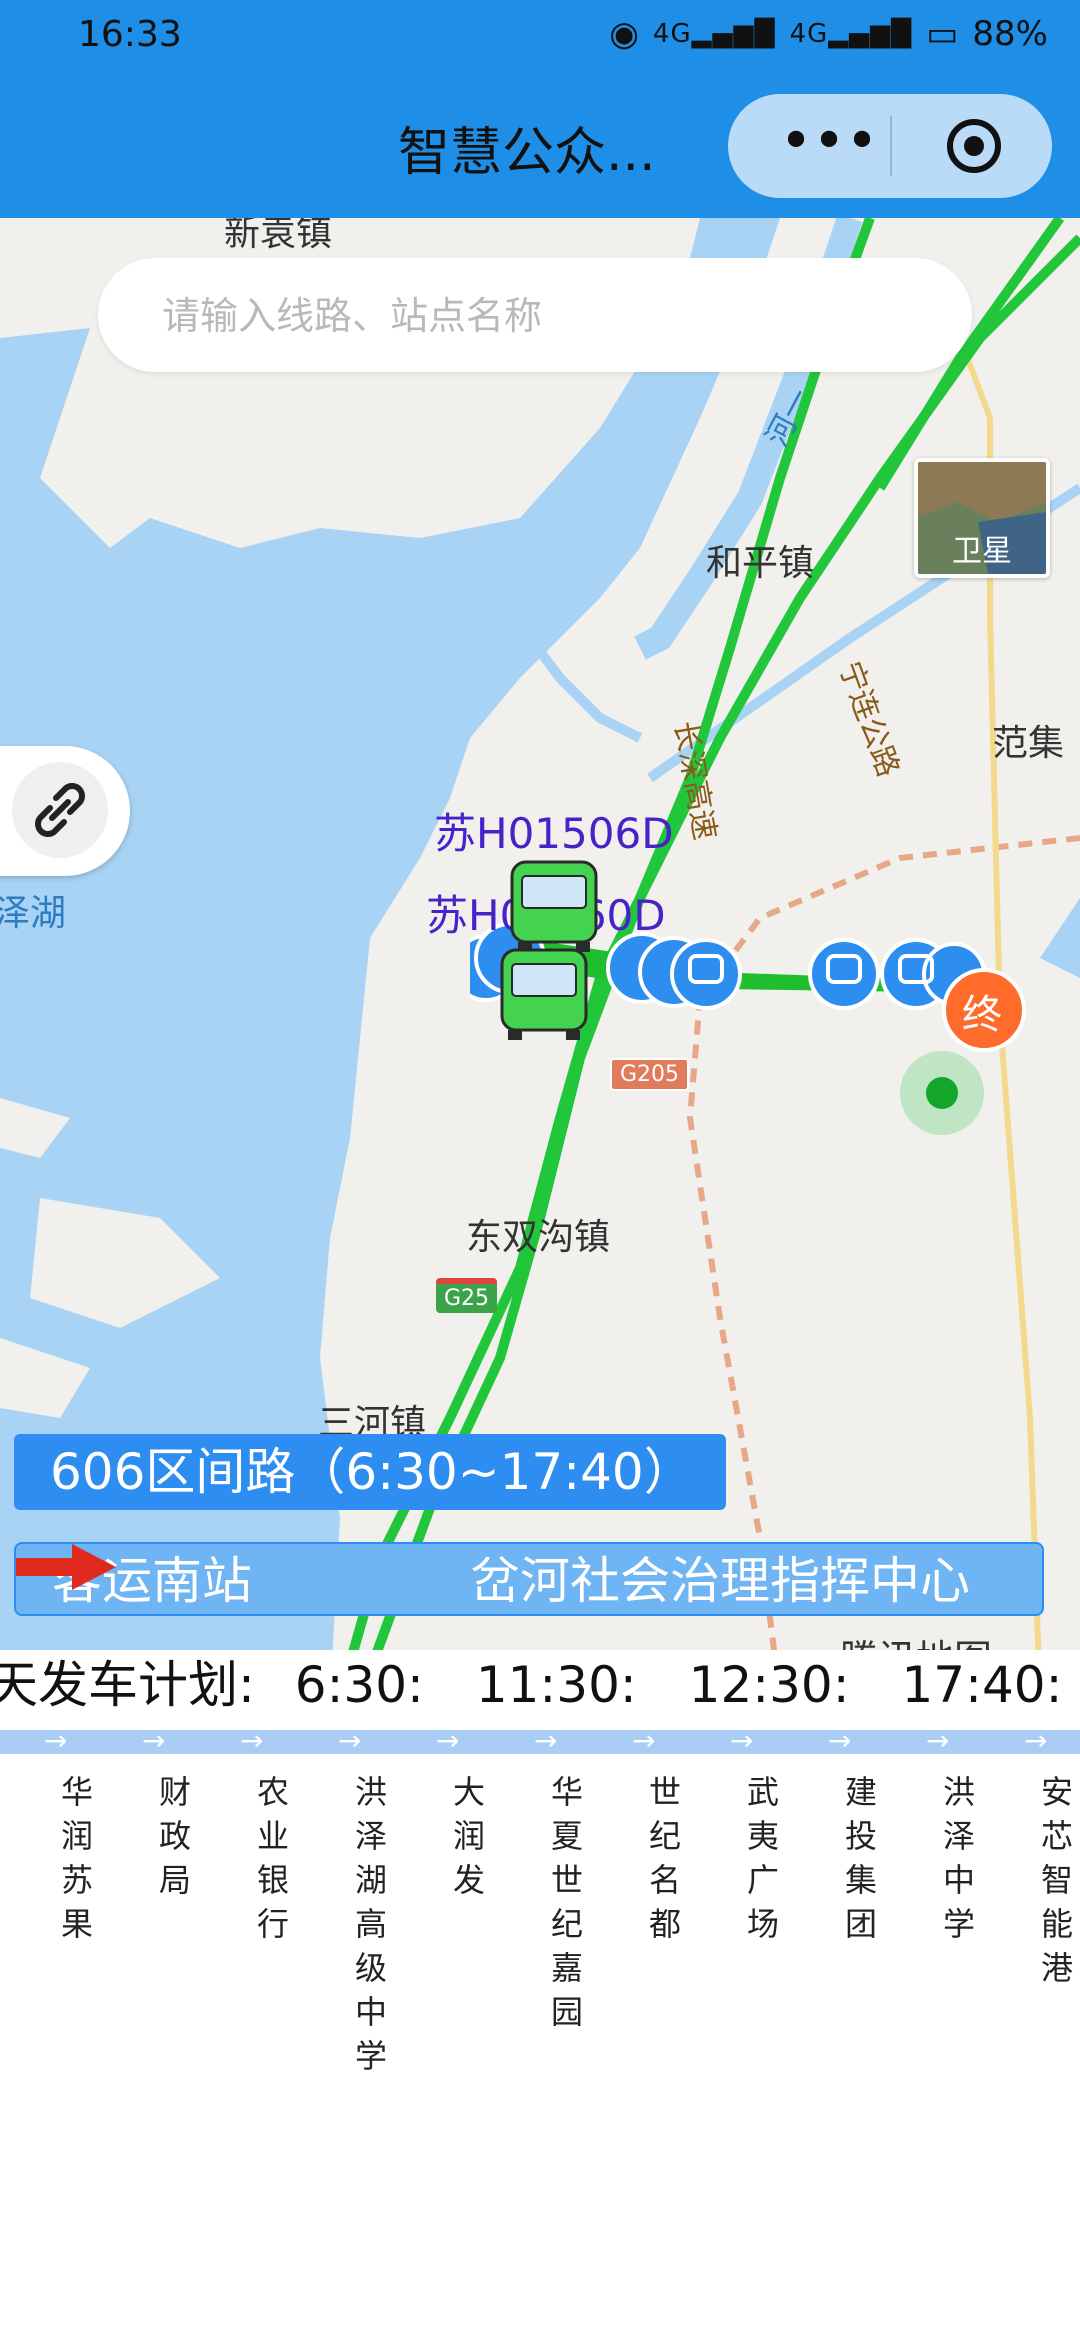 This screenshot has height=2340, width=1080. What do you see at coordinates (763, 1858) in the screenshot?
I see `stop-item: 武夷广场` at bounding box center [763, 1858].